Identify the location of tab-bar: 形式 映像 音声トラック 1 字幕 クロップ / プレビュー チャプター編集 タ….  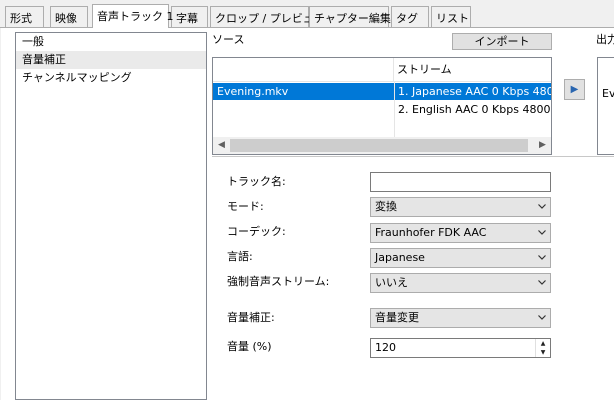
(307, 14).